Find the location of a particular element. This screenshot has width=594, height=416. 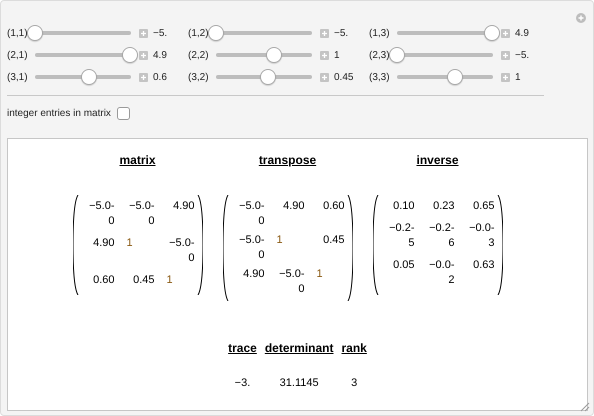

matrix-entry: 0.23 is located at coordinates (443, 206).